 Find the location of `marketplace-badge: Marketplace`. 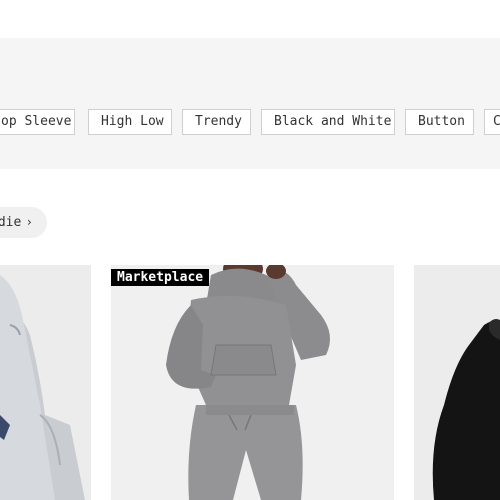

marketplace-badge: Marketplace is located at coordinates (160, 277).